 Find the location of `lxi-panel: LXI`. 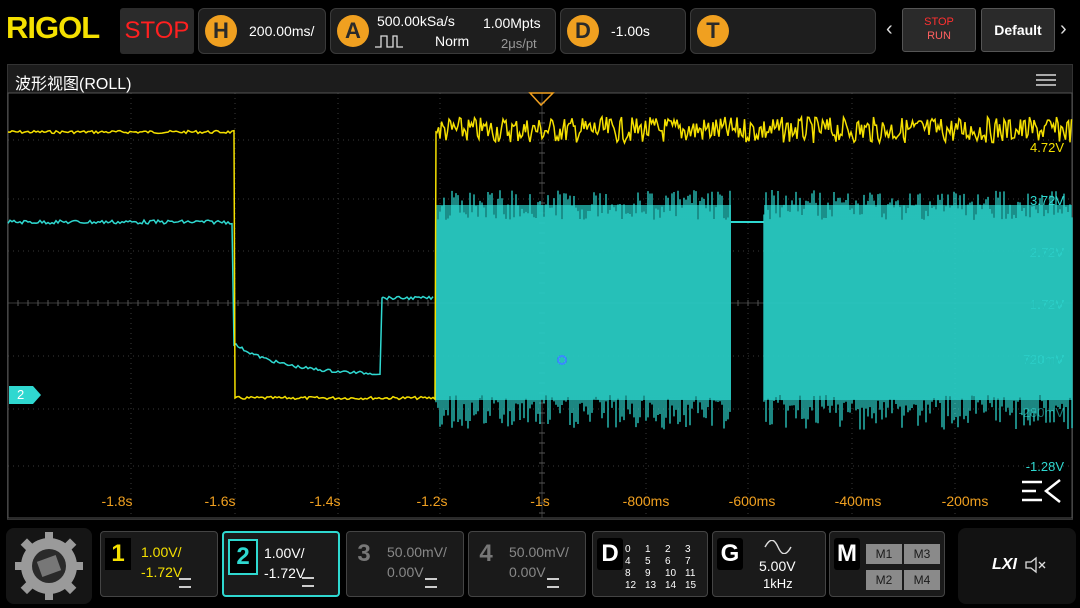

lxi-panel: LXI is located at coordinates (1017, 566).